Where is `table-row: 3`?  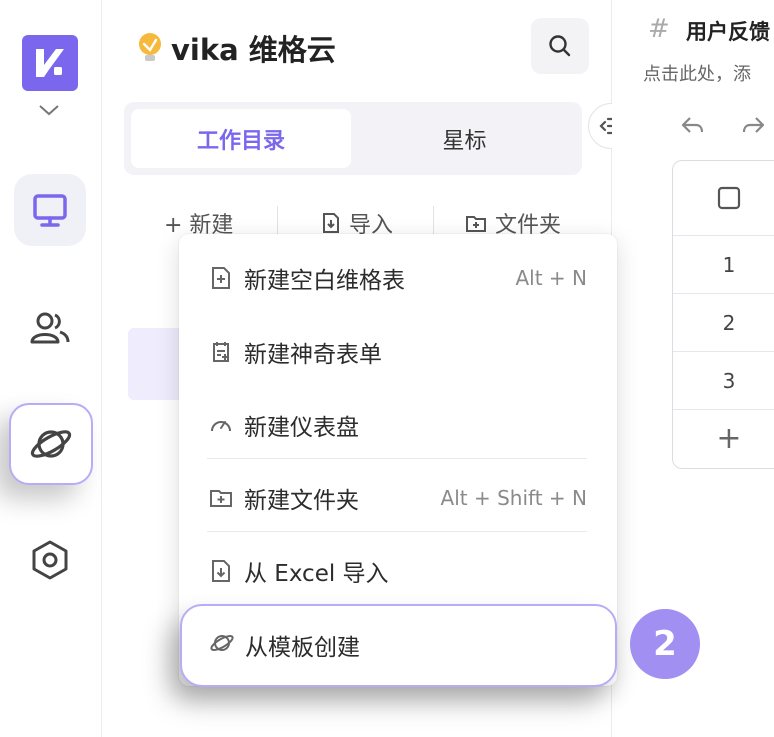
table-row: 3 is located at coordinates (723, 380).